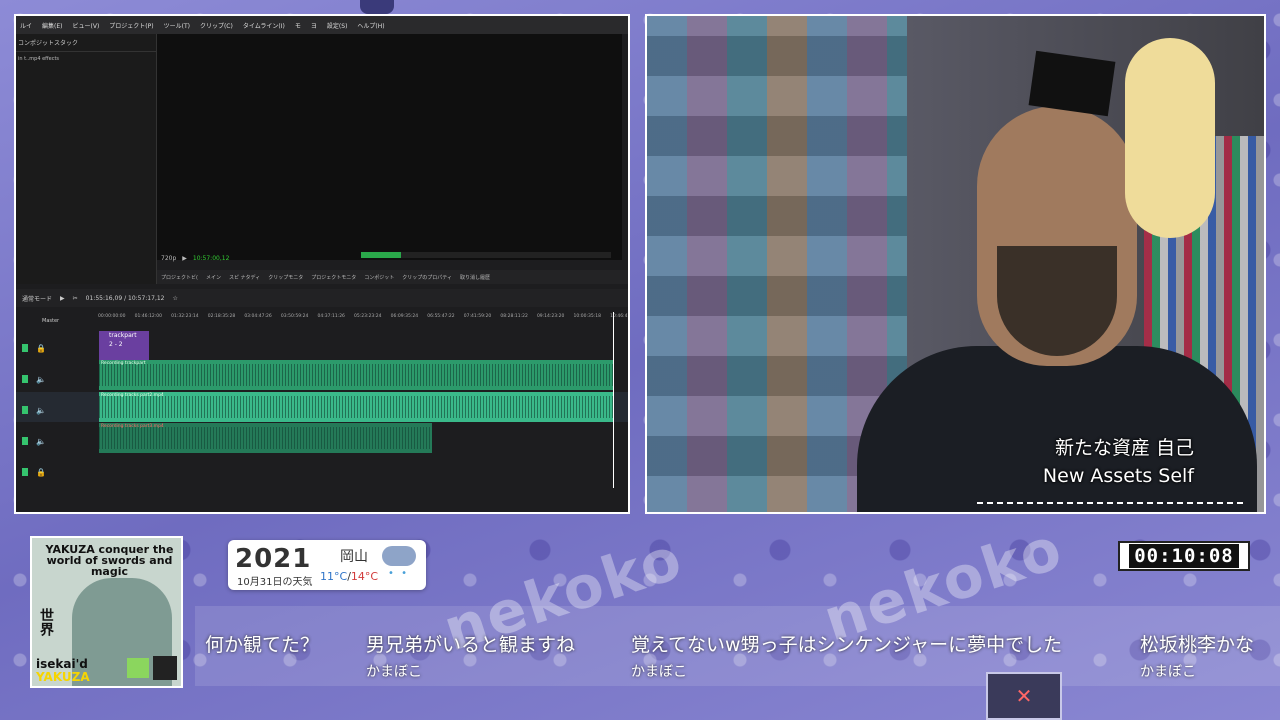 Image resolution: width=1280 pixels, height=720 pixels. Describe the element at coordinates (1197, 645) in the screenshot. I see `chat-text: 松坂桃李かな` at that location.